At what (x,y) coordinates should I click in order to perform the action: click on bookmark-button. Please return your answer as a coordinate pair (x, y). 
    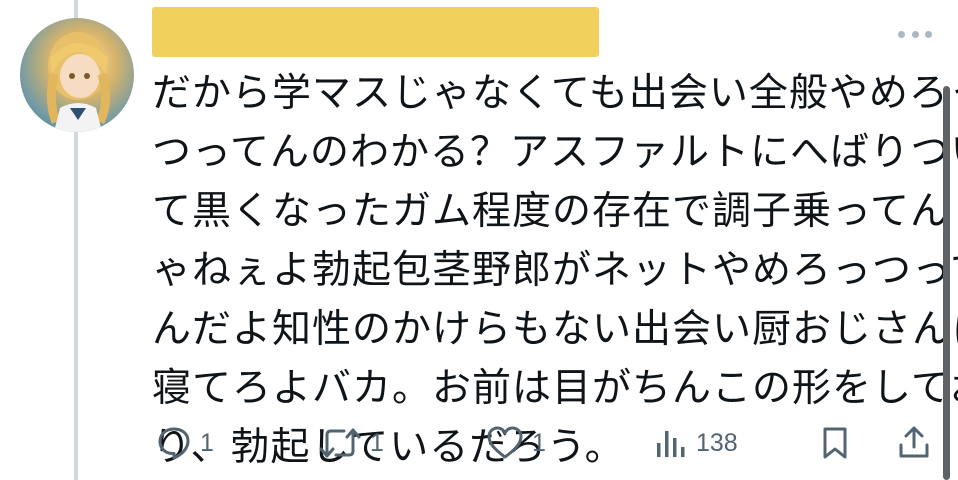
    Looking at the image, I should click on (835, 443).